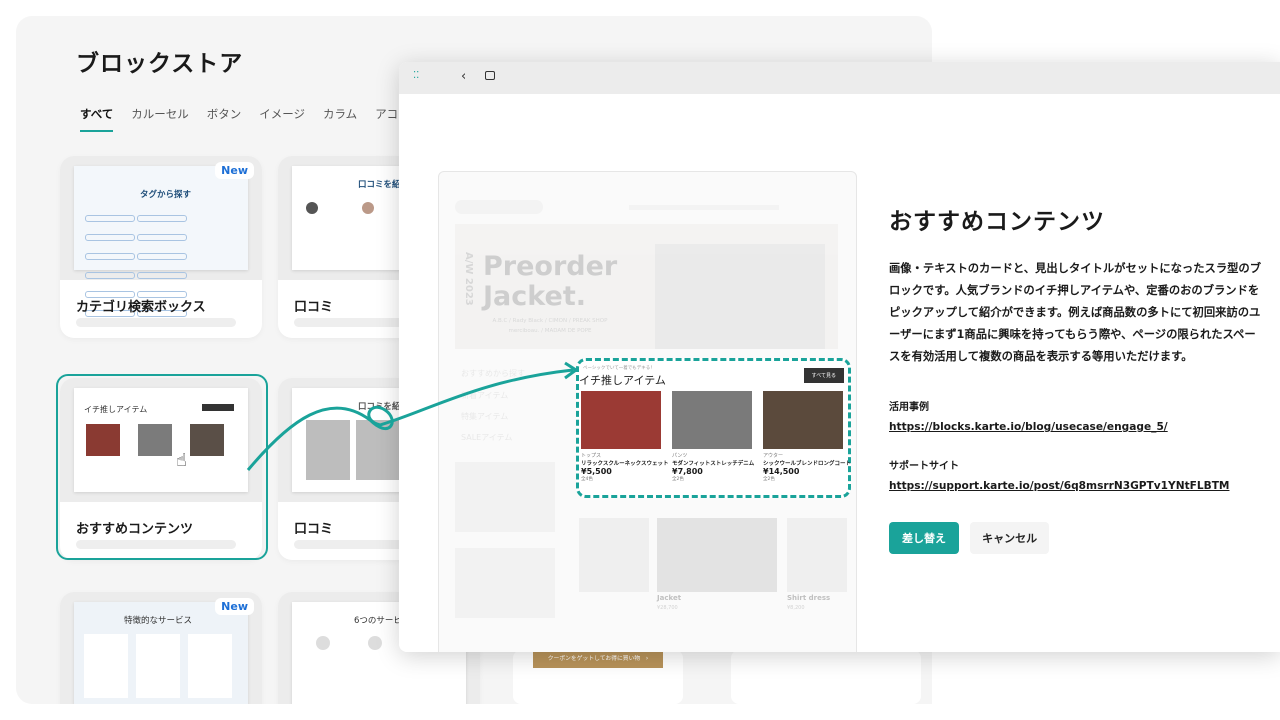  I want to click on selection-highlight, so click(162, 467).